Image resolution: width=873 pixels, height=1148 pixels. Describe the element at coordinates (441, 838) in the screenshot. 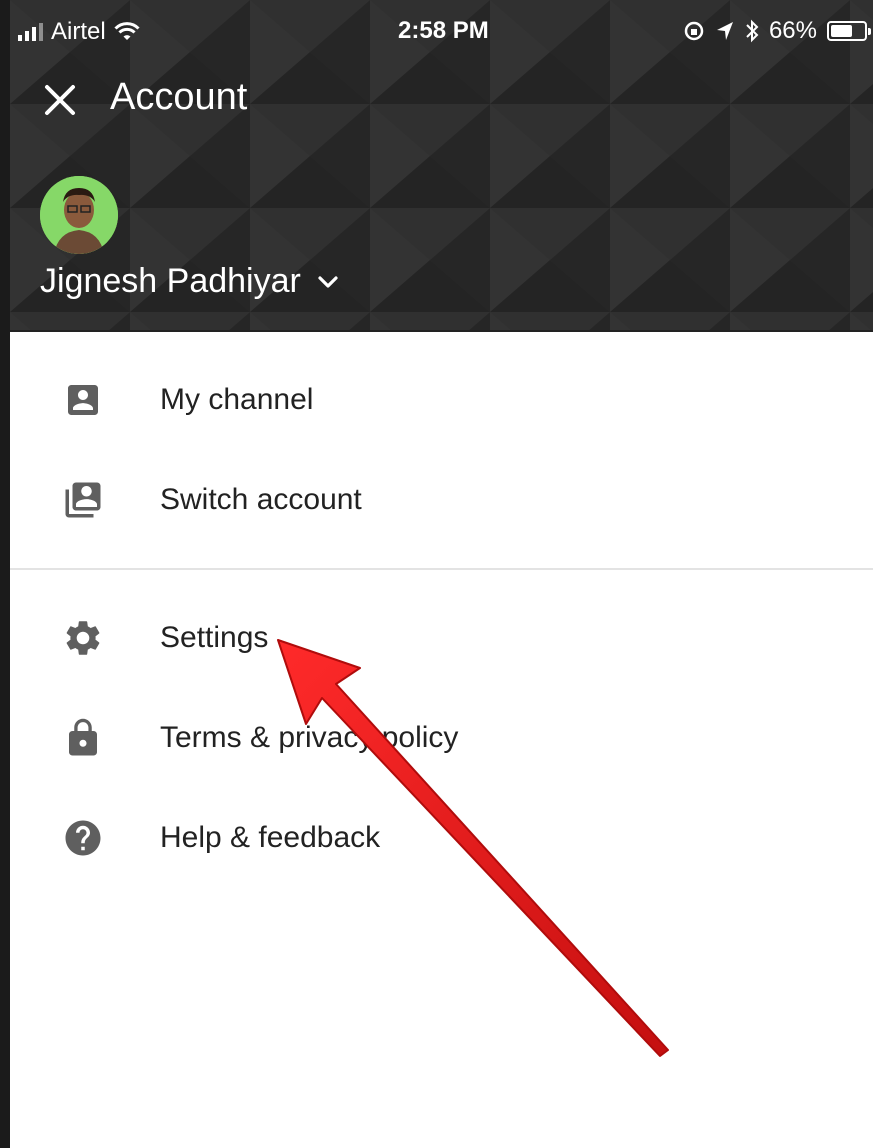

I see `menu-item-help-feedback: Help & feedback` at that location.